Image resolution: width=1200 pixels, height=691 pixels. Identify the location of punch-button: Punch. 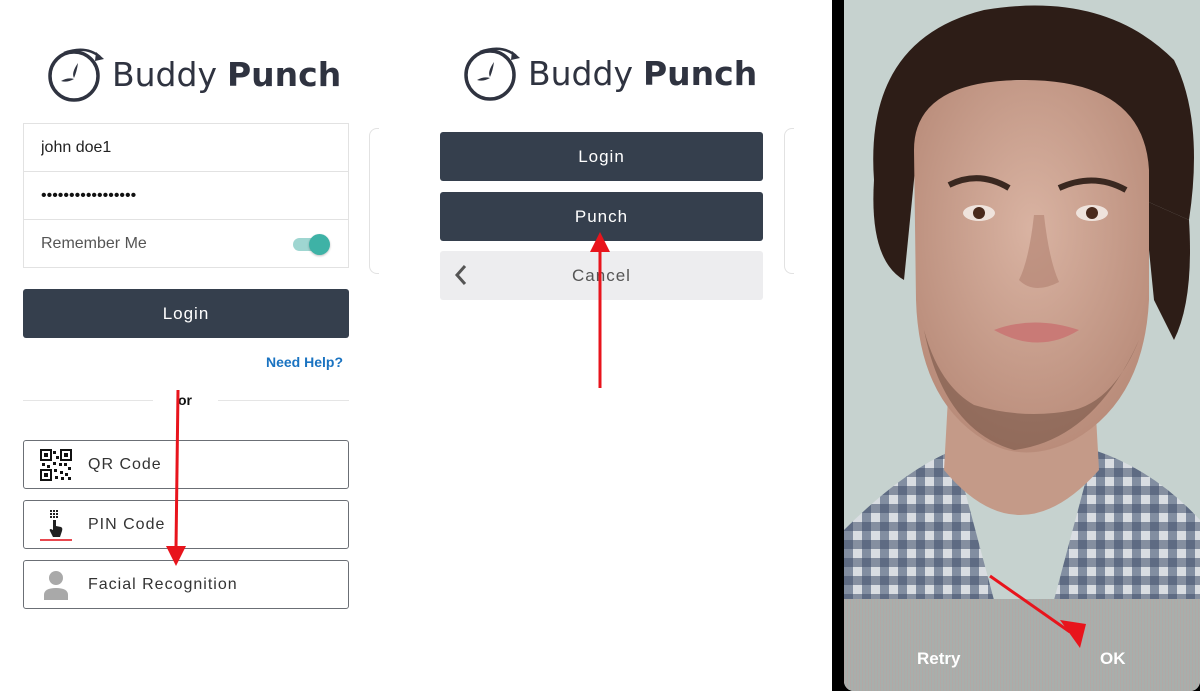
(601, 216).